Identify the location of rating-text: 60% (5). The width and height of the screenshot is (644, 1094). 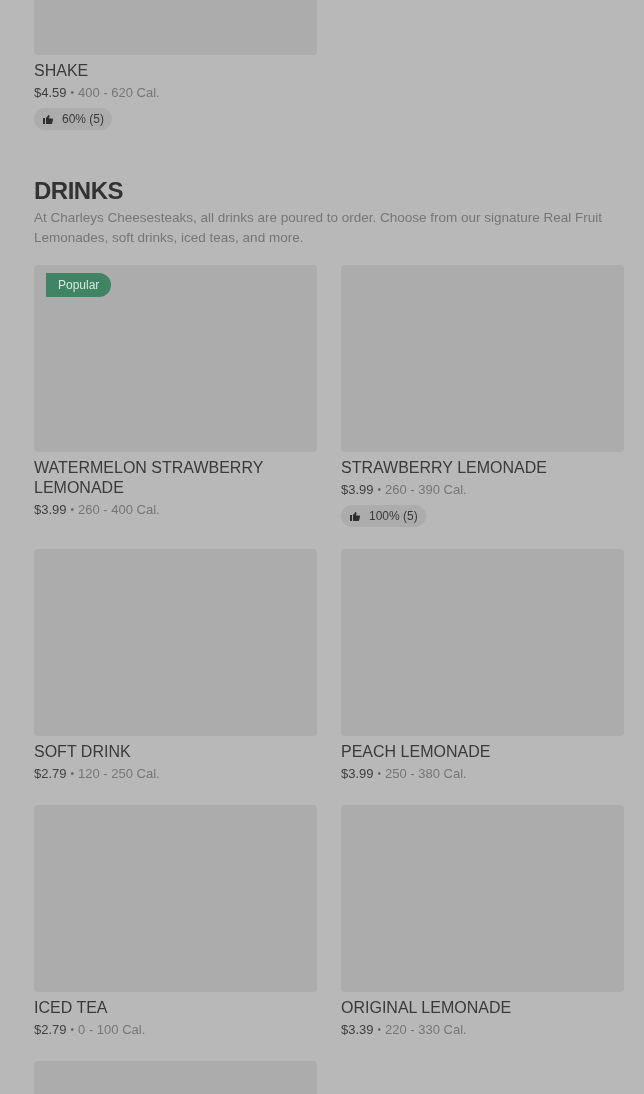
(83, 119).